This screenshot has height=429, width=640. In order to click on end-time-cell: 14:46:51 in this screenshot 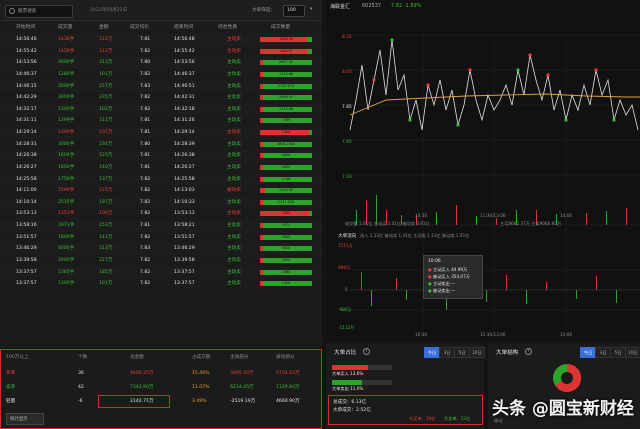, I will do `click(184, 86)`.